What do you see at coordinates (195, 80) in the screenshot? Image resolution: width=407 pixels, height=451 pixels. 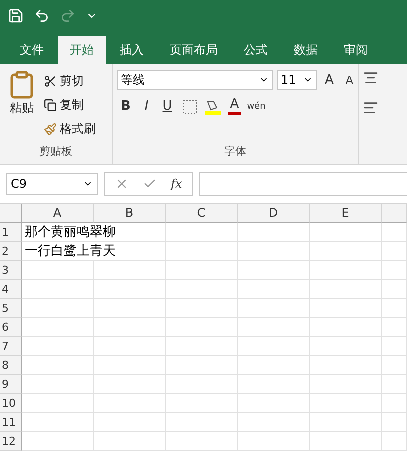 I see `font-name-field: 等线` at bounding box center [195, 80].